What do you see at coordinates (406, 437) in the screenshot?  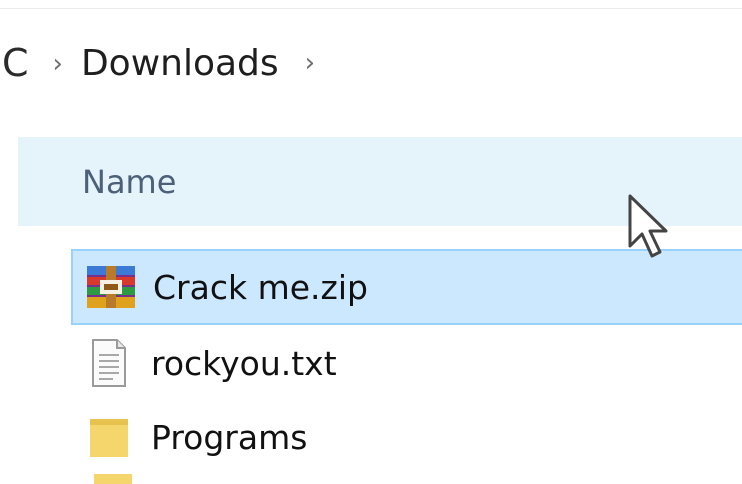 I see `file-row-programs: Programs` at bounding box center [406, 437].